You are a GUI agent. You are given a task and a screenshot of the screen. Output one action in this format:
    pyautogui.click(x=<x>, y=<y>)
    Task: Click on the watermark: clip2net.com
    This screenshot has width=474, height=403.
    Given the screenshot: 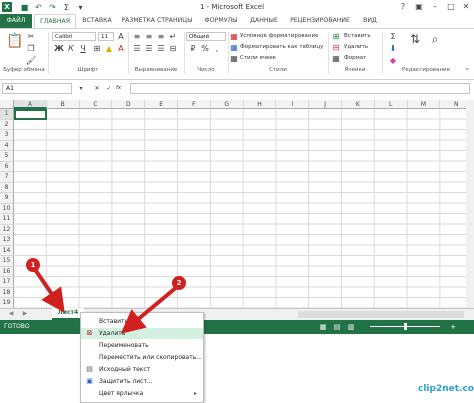 What is the action you would take?
    pyautogui.click(x=446, y=389)
    